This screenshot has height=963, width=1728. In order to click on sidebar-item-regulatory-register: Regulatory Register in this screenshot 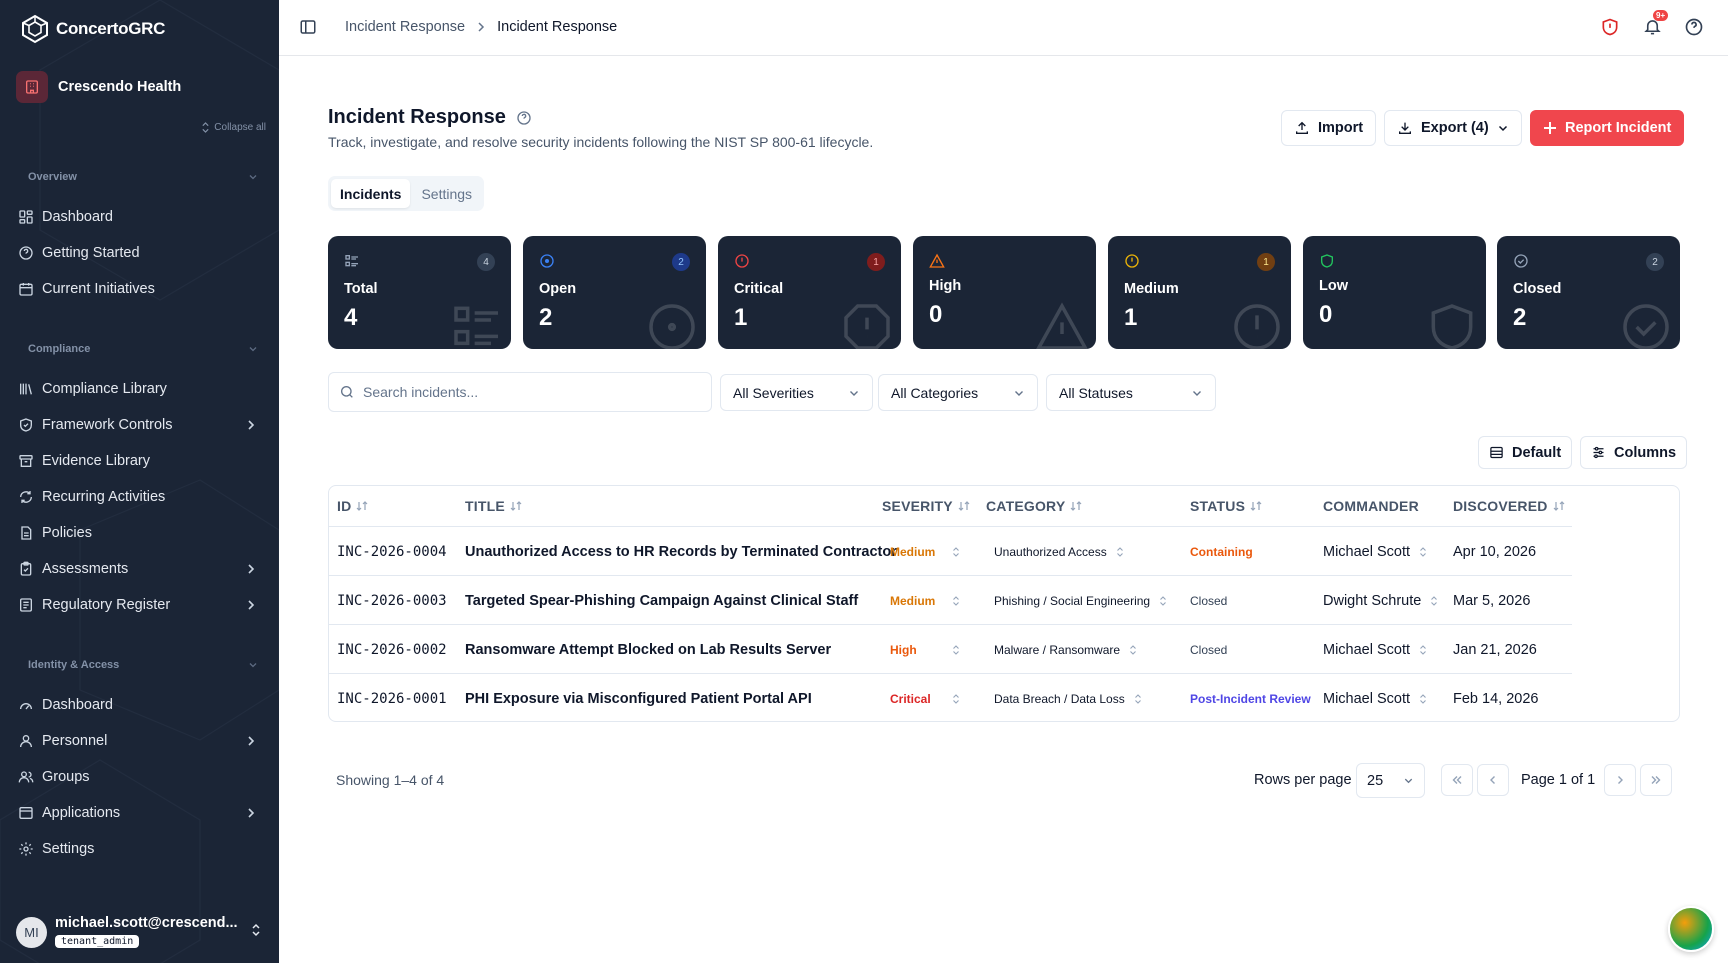, I will do `click(140, 605)`.